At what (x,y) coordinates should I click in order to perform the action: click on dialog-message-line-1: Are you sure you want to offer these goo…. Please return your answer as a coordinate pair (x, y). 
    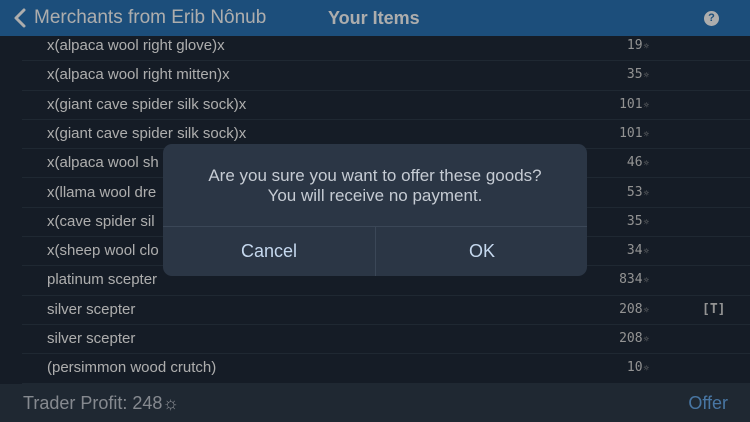
    Looking at the image, I should click on (375, 175).